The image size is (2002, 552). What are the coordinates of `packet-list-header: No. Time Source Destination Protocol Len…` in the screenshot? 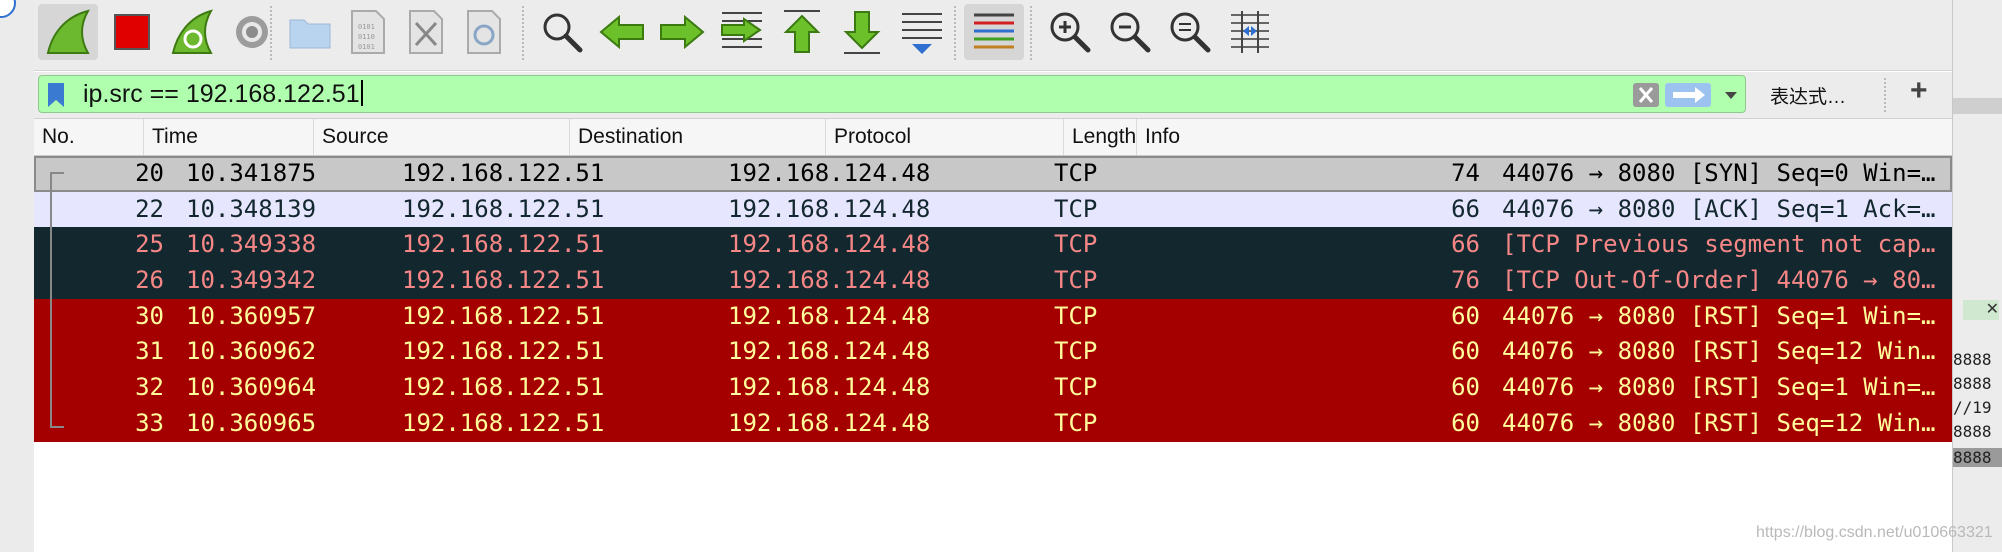 It's located at (993, 137).